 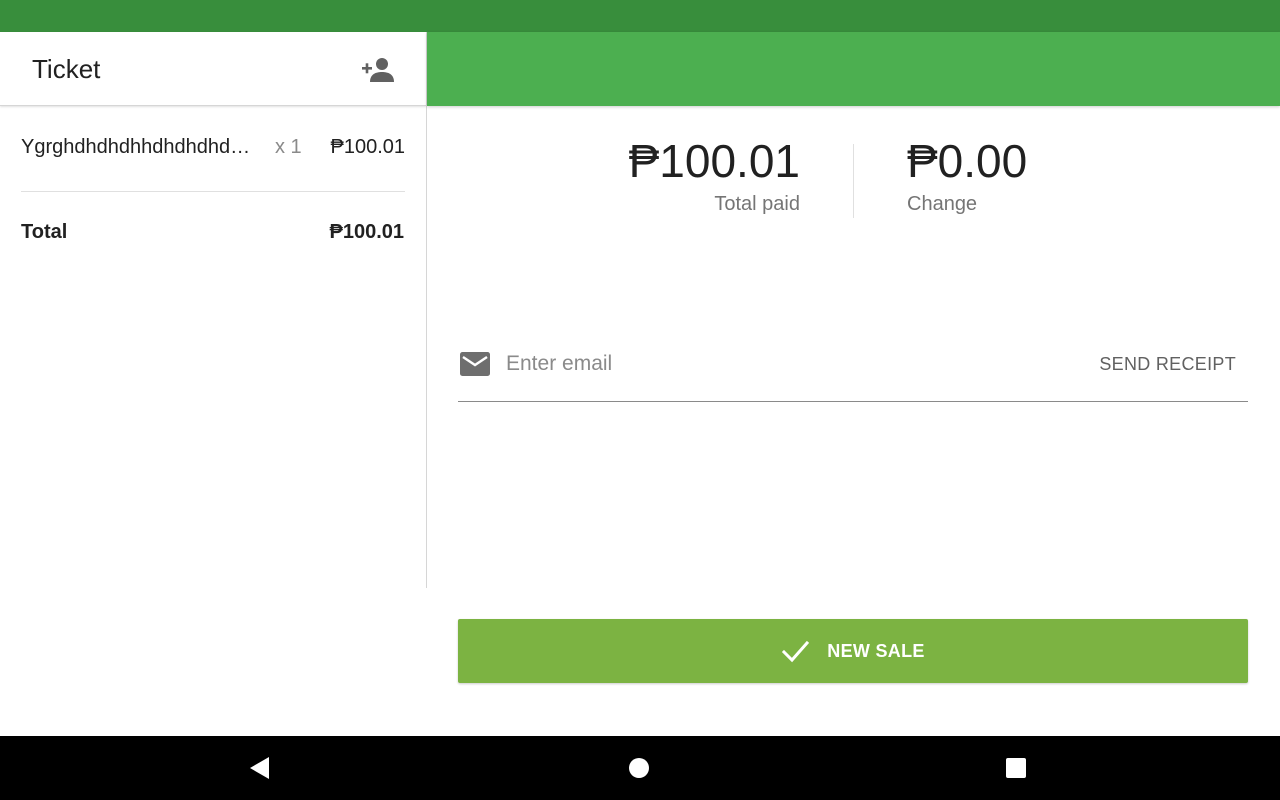 I want to click on home-button, so click(x=639, y=768).